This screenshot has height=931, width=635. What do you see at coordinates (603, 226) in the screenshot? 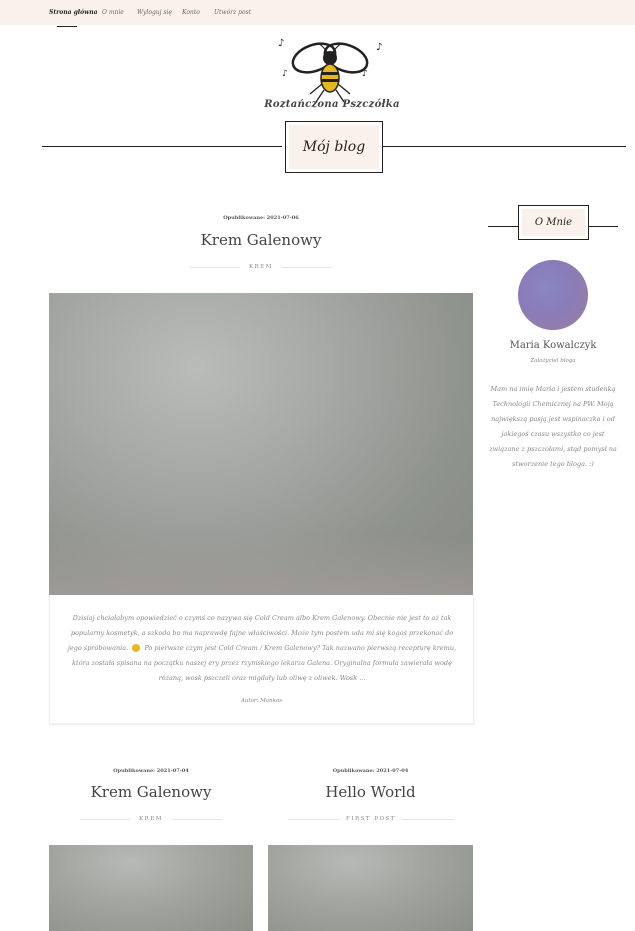
I see `sidebar-line-right` at bounding box center [603, 226].